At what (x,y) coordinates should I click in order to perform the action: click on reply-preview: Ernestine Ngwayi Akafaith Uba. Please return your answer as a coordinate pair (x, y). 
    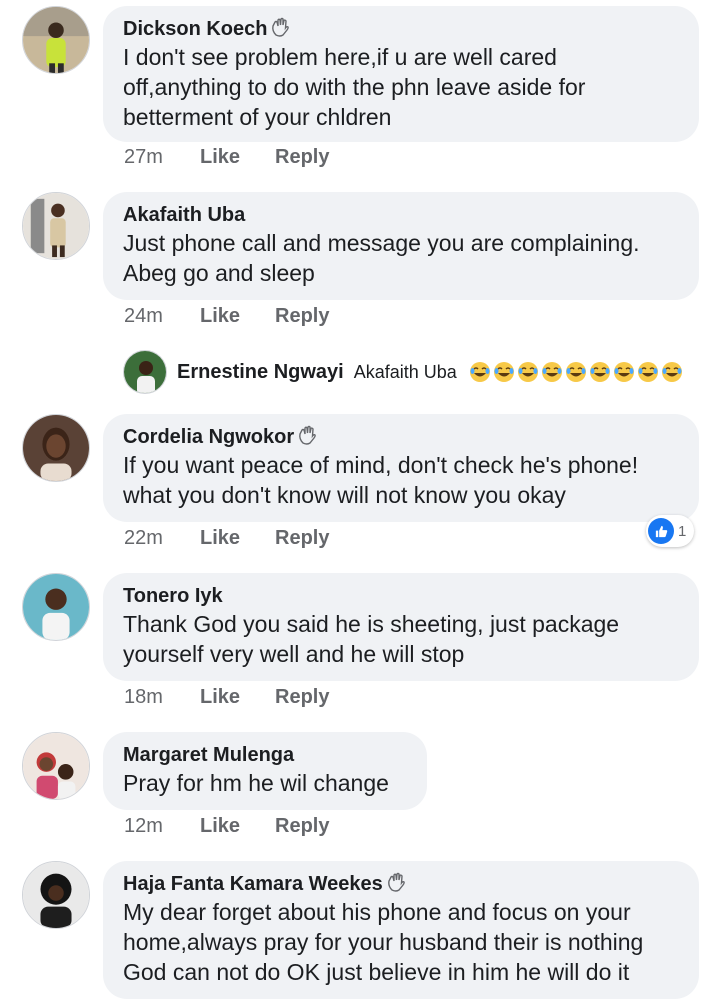
    Looking at the image, I should click on (403, 372).